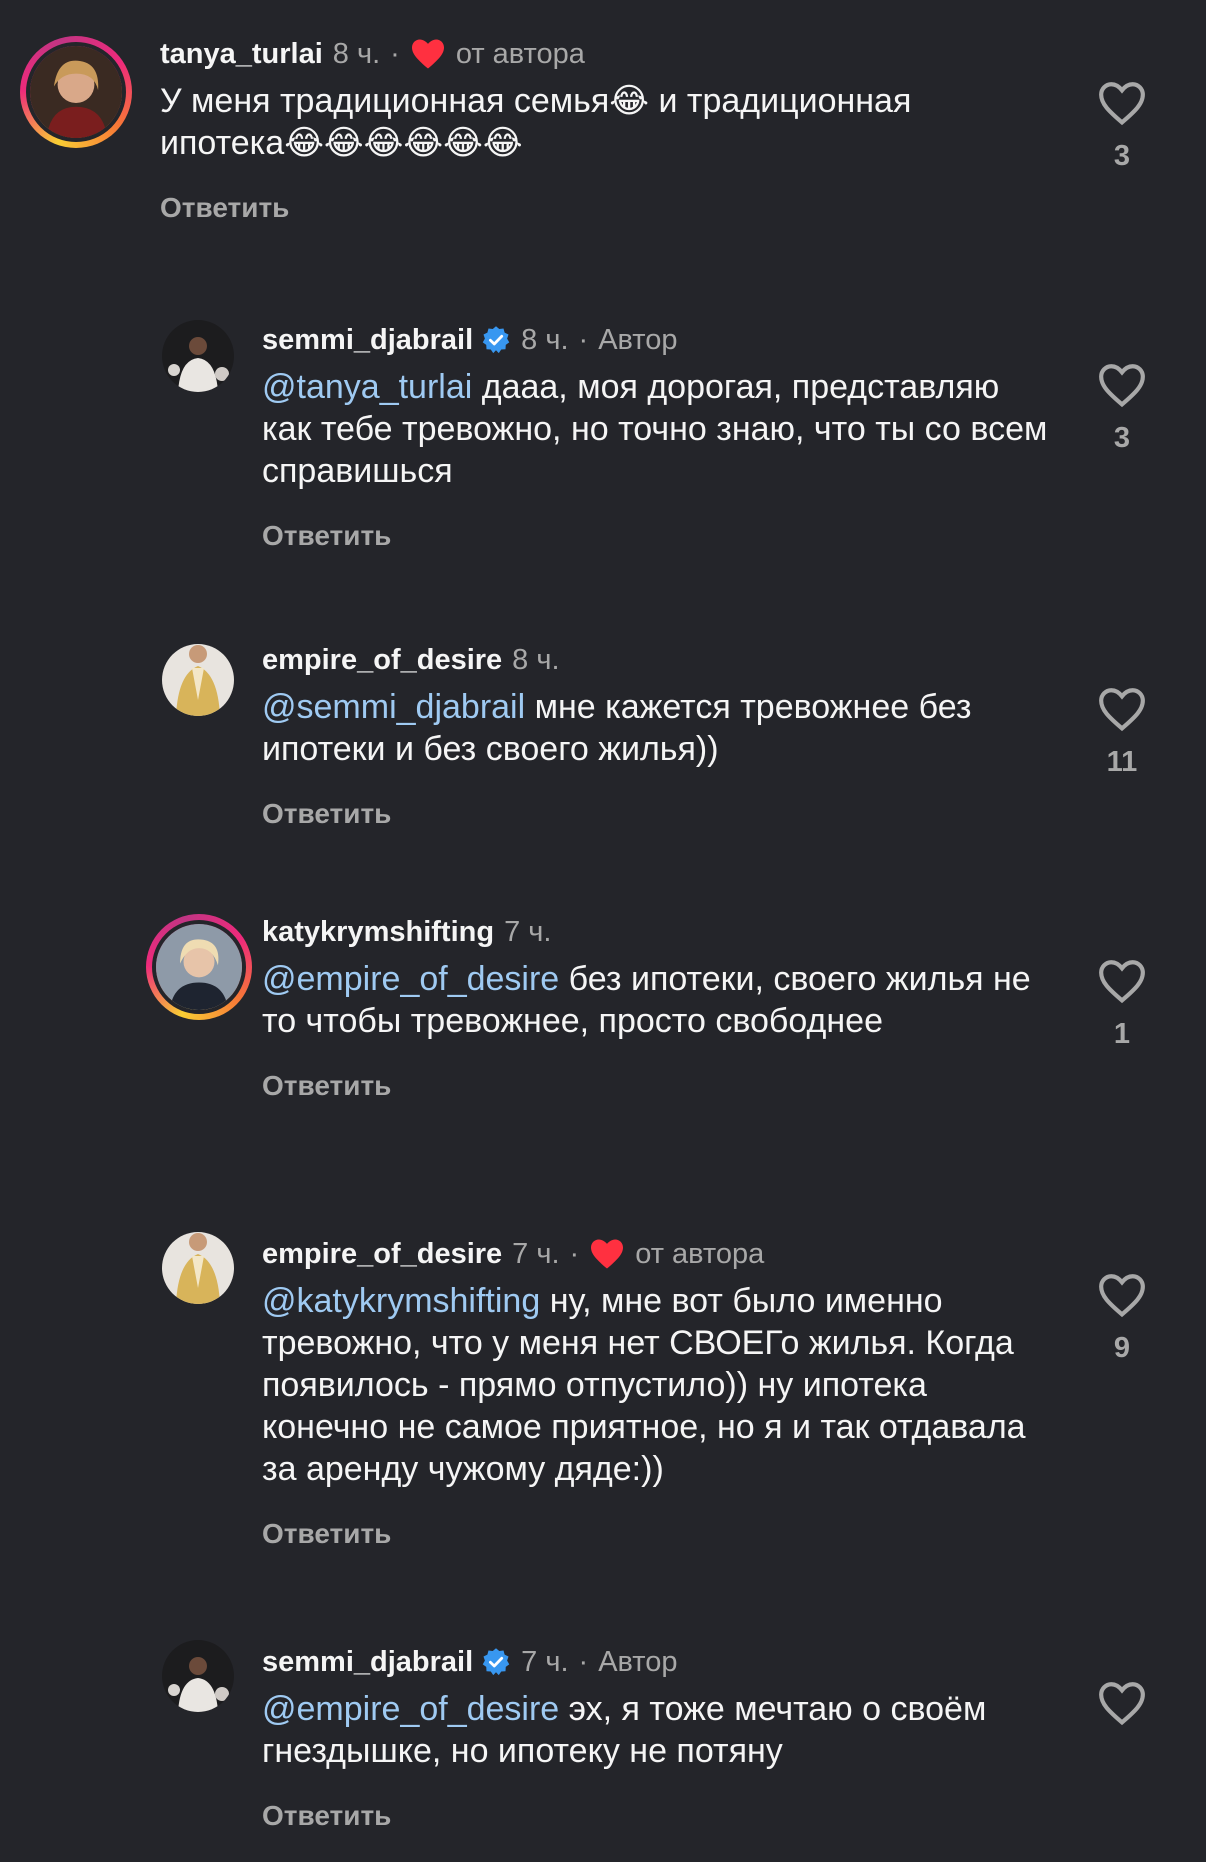  What do you see at coordinates (241, 54) in the screenshot?
I see `username: tanya_turlai` at bounding box center [241, 54].